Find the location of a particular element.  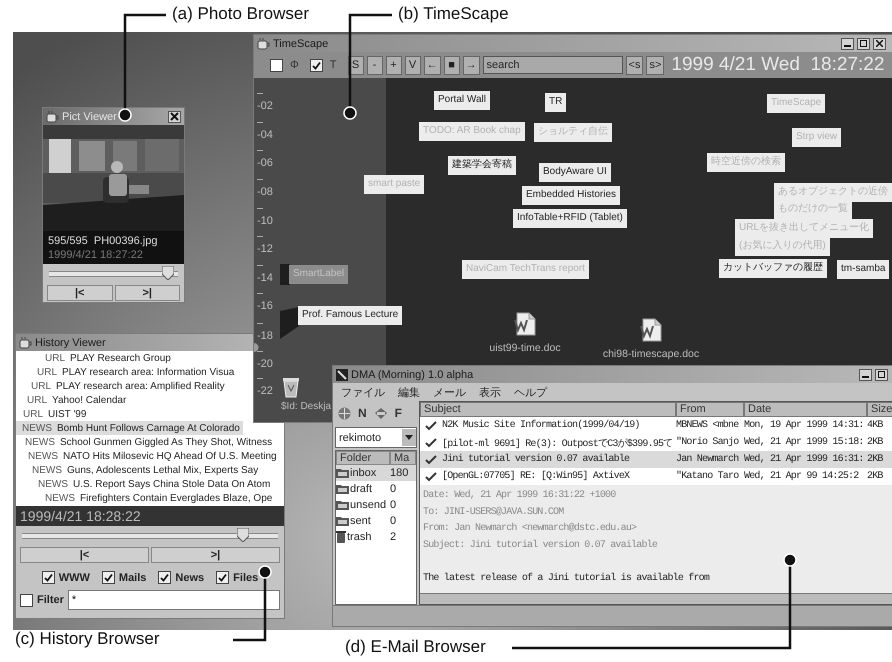

message-row: N2K Music Site Information(1999/04/19) MBNEWS <mbne Mon, 19 Apr 1999 14:31: 4KB is located at coordinates (656, 425).